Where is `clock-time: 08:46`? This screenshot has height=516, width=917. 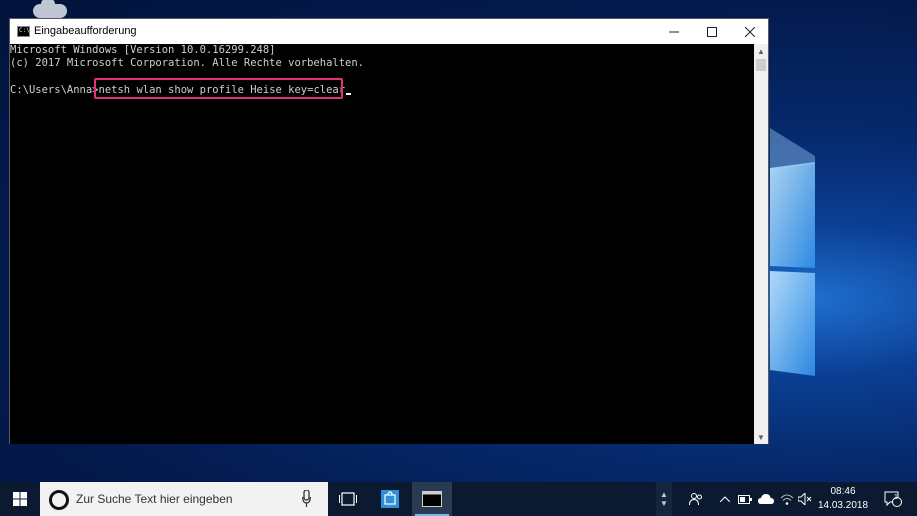
clock-time: 08:46 is located at coordinates (843, 491).